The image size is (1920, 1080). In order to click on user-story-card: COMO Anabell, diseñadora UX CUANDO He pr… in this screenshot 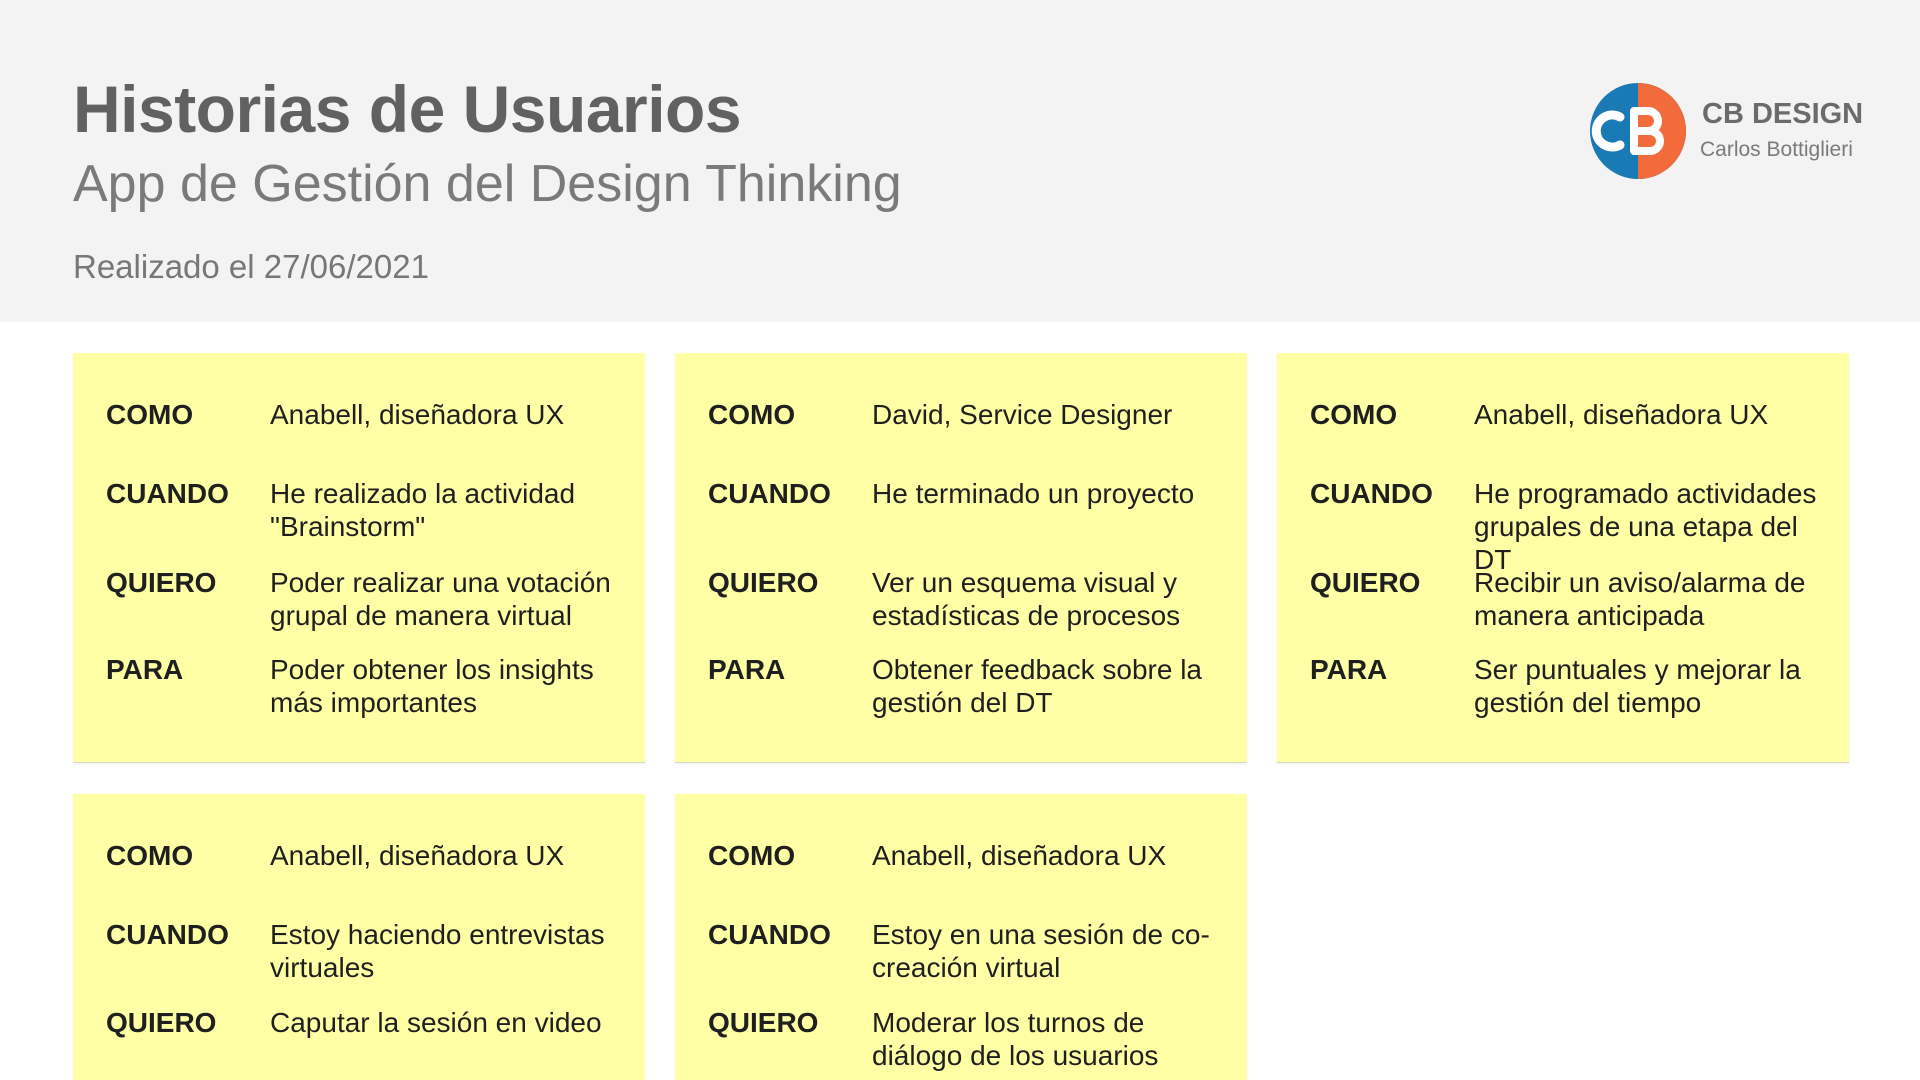, I will do `click(1563, 557)`.